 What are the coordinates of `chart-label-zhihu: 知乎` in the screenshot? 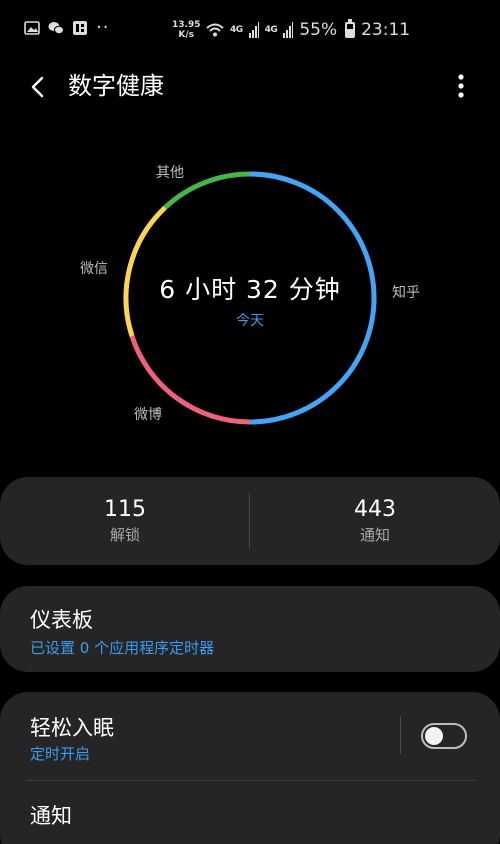 It's located at (406, 292).